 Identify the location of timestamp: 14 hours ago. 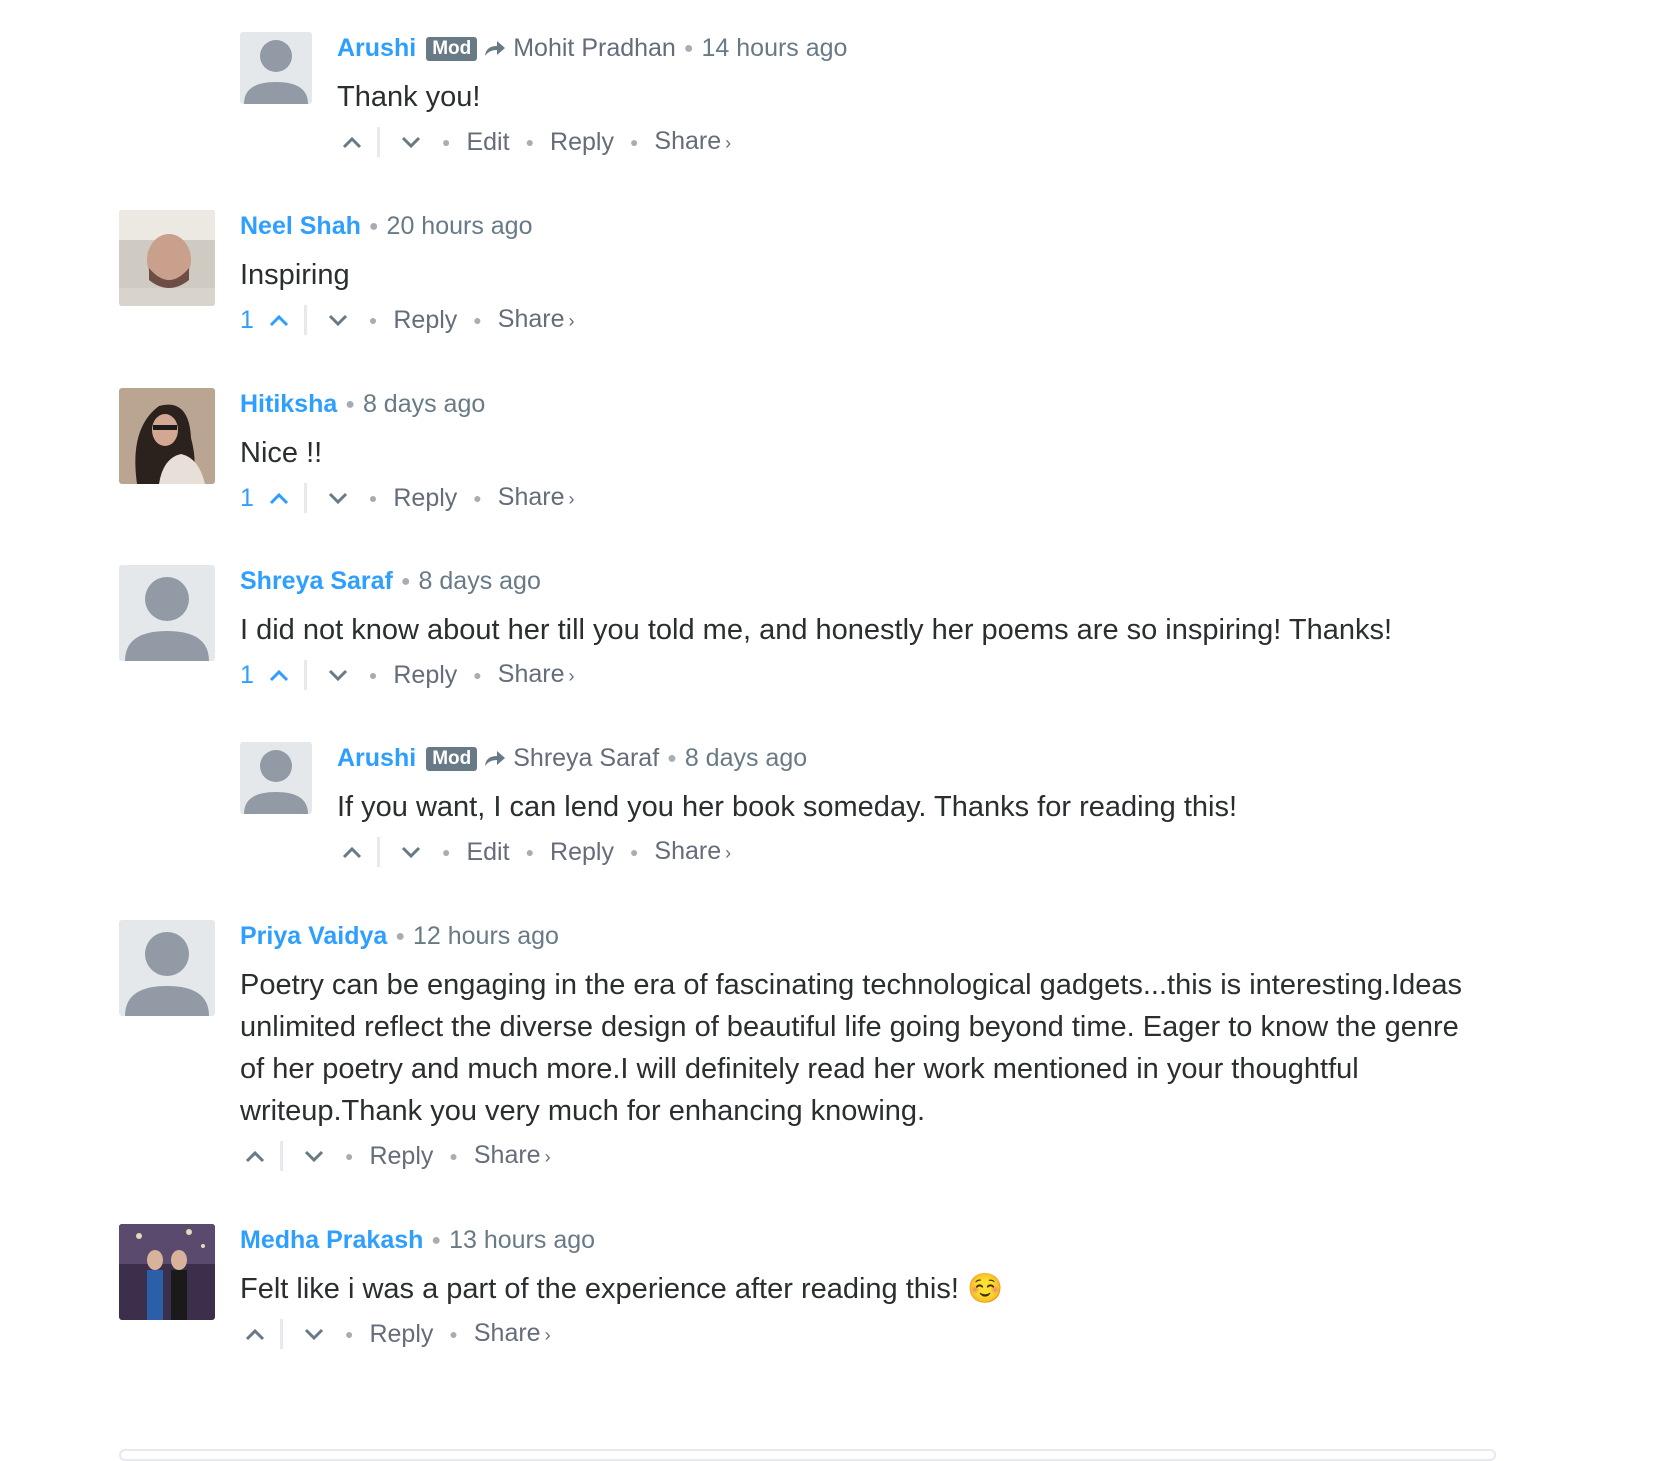
(775, 48).